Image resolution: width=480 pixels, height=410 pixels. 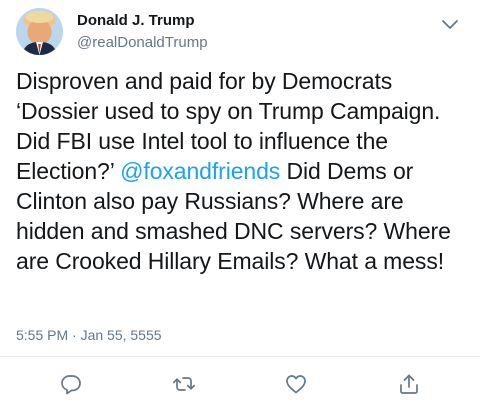 I want to click on avatar-image, so click(x=39, y=31).